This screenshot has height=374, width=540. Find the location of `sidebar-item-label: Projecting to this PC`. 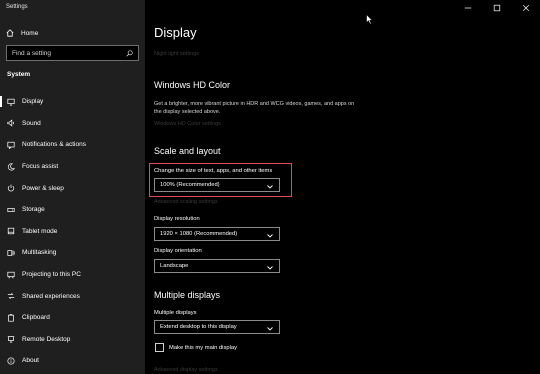

sidebar-item-label: Projecting to this PC is located at coordinates (51, 275).